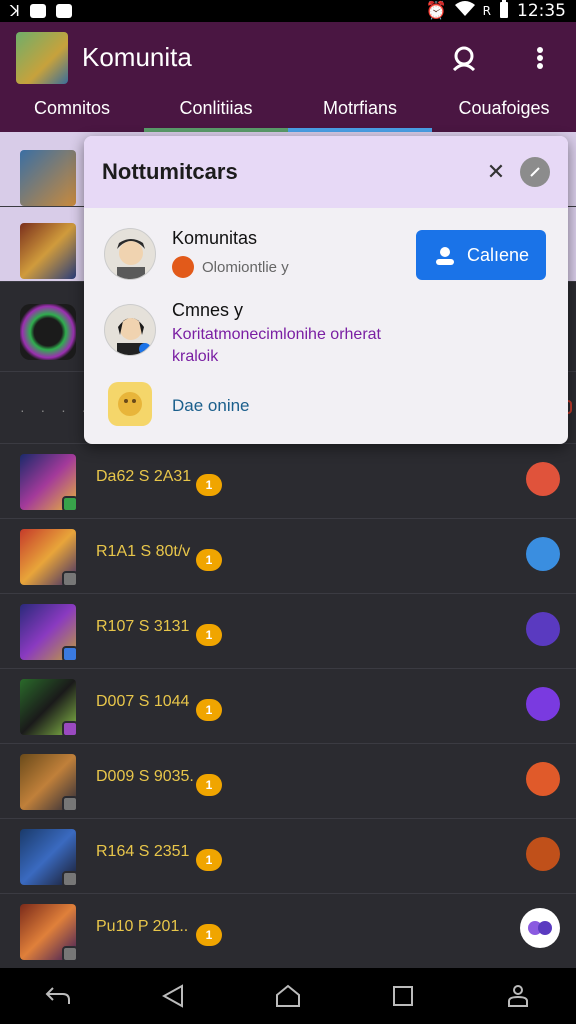 The image size is (576, 1024). Describe the element at coordinates (130, 404) in the screenshot. I see `emoji-icon` at that location.